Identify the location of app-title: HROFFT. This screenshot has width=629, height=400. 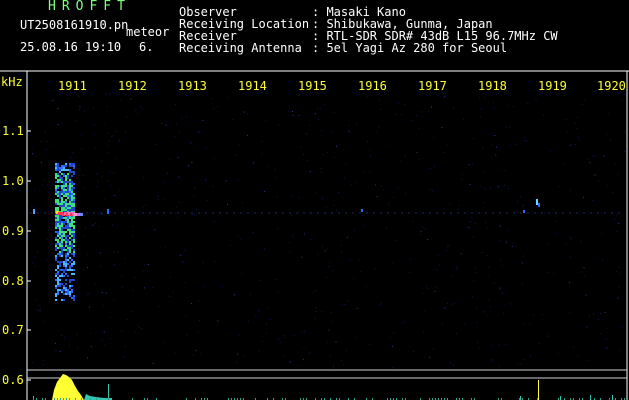
(89, 7).